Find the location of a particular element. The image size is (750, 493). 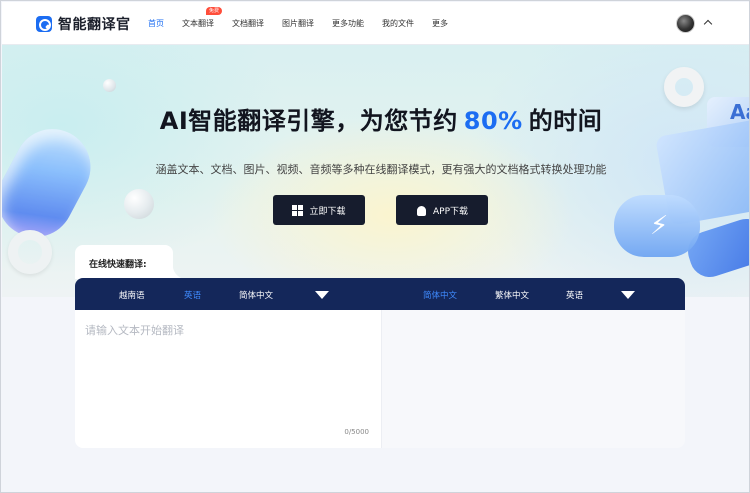

char-counter: 0/5000 is located at coordinates (356, 432).